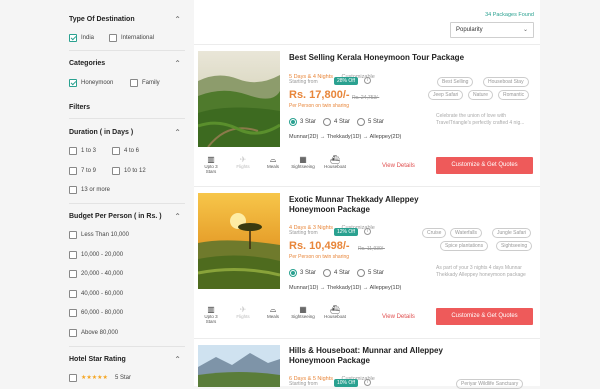  What do you see at coordinates (125, 63) in the screenshot?
I see `categories-filter-header: Categories ⌃` at bounding box center [125, 63].